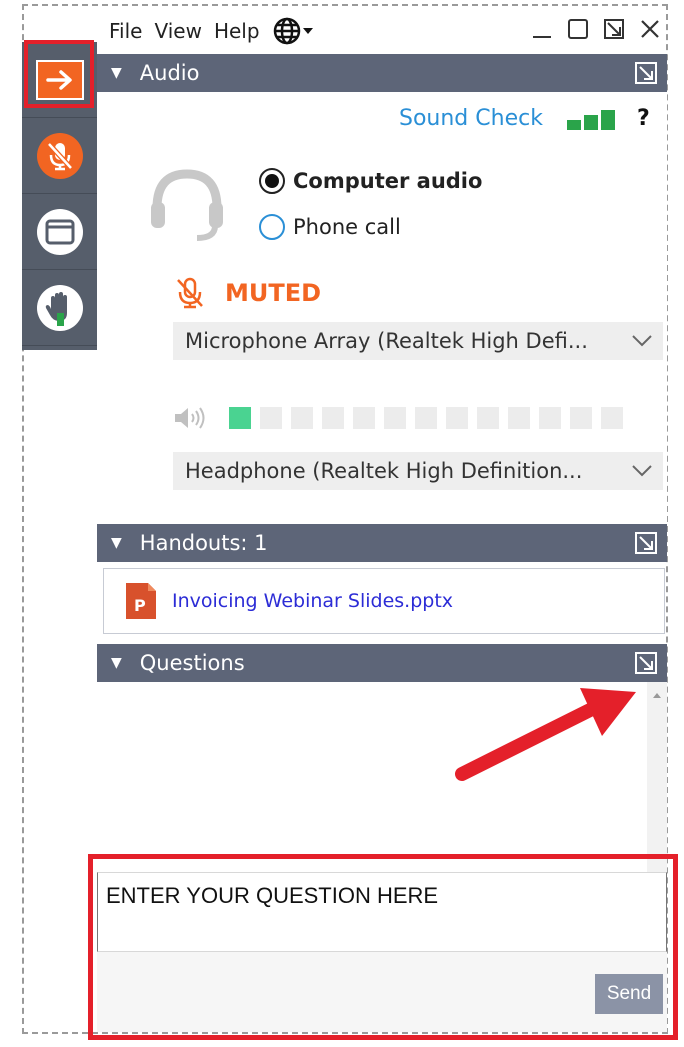 Image resolution: width=684 pixels, height=1047 pixels. Describe the element at coordinates (125, 31) in the screenshot. I see `menu-file: File` at that location.